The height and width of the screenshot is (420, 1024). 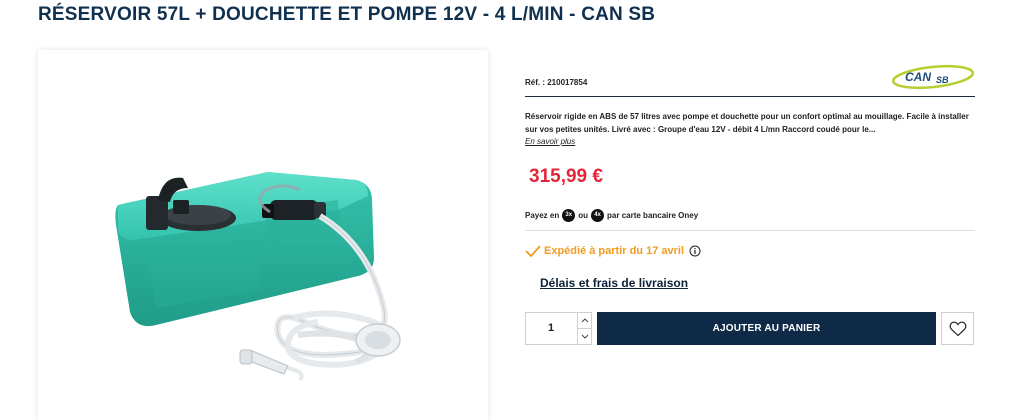 I want to click on chevron-up-icon, so click(x=584, y=321).